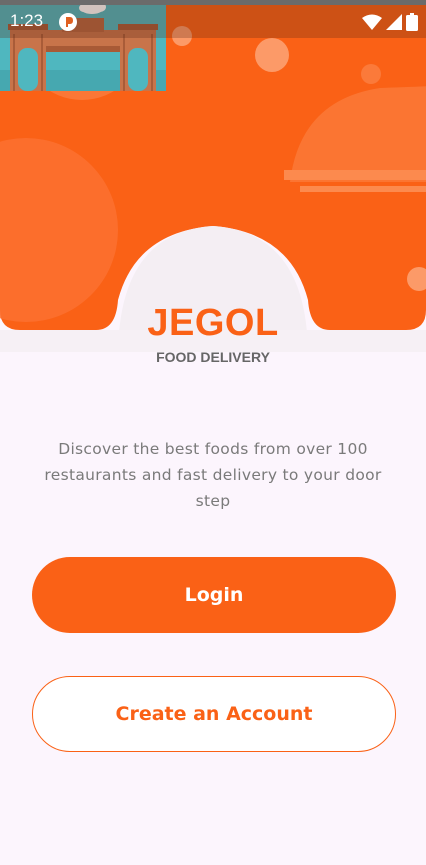  What do you see at coordinates (412, 22) in the screenshot?
I see `battery-icon` at bounding box center [412, 22].